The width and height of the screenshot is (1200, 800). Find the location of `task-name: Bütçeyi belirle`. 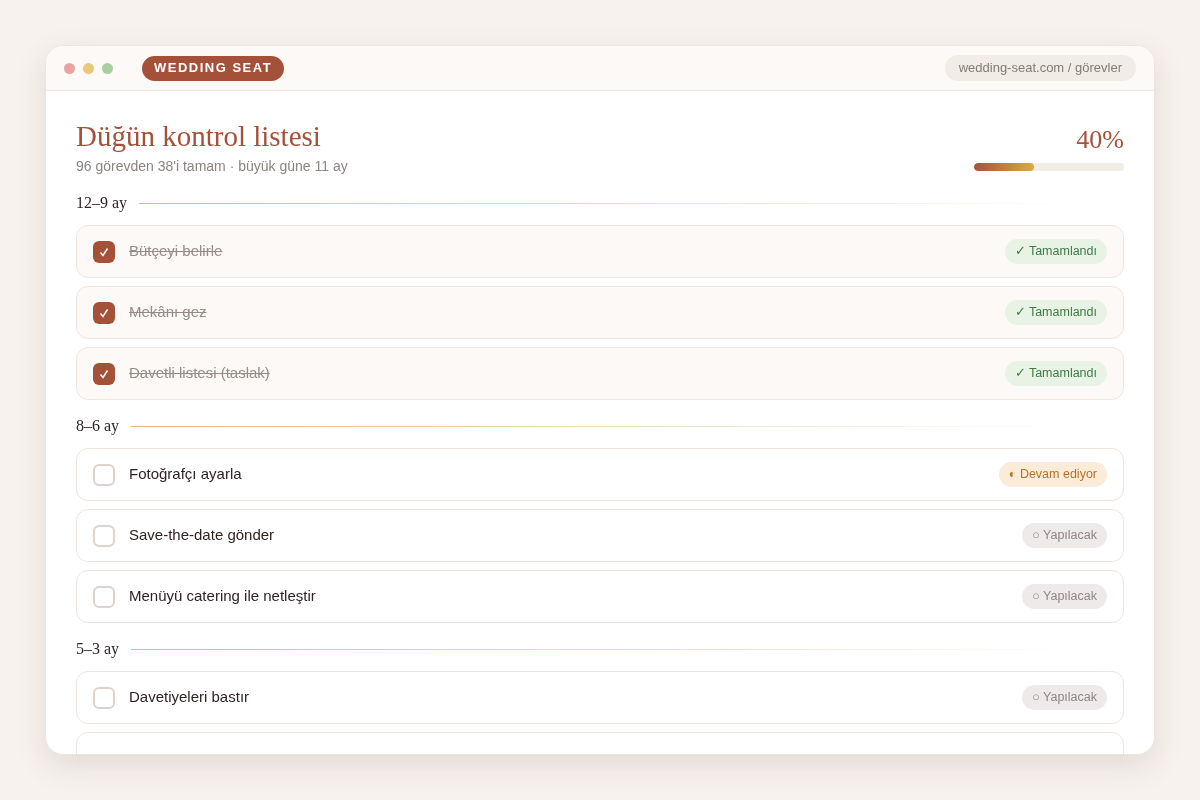

task-name: Bütçeyi belirle is located at coordinates (176, 251).